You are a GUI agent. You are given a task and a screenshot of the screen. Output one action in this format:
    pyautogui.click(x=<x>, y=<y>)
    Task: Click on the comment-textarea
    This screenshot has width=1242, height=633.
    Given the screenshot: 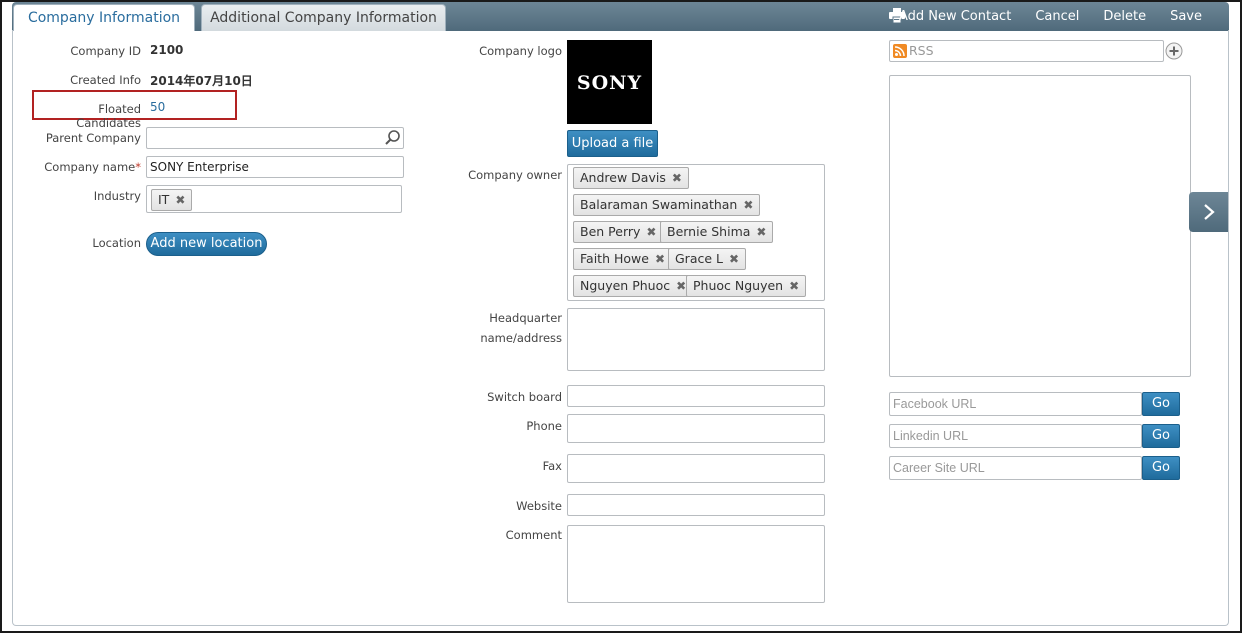 What is the action you would take?
    pyautogui.click(x=696, y=564)
    